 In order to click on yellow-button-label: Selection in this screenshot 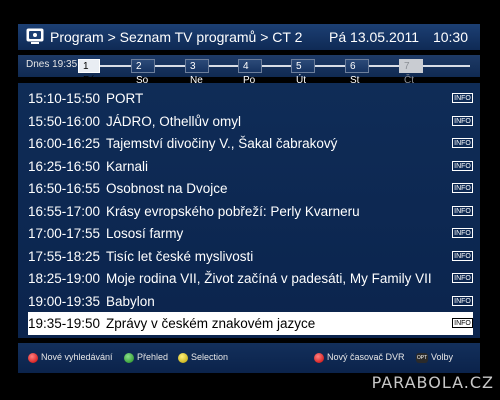, I will do `click(210, 357)`.